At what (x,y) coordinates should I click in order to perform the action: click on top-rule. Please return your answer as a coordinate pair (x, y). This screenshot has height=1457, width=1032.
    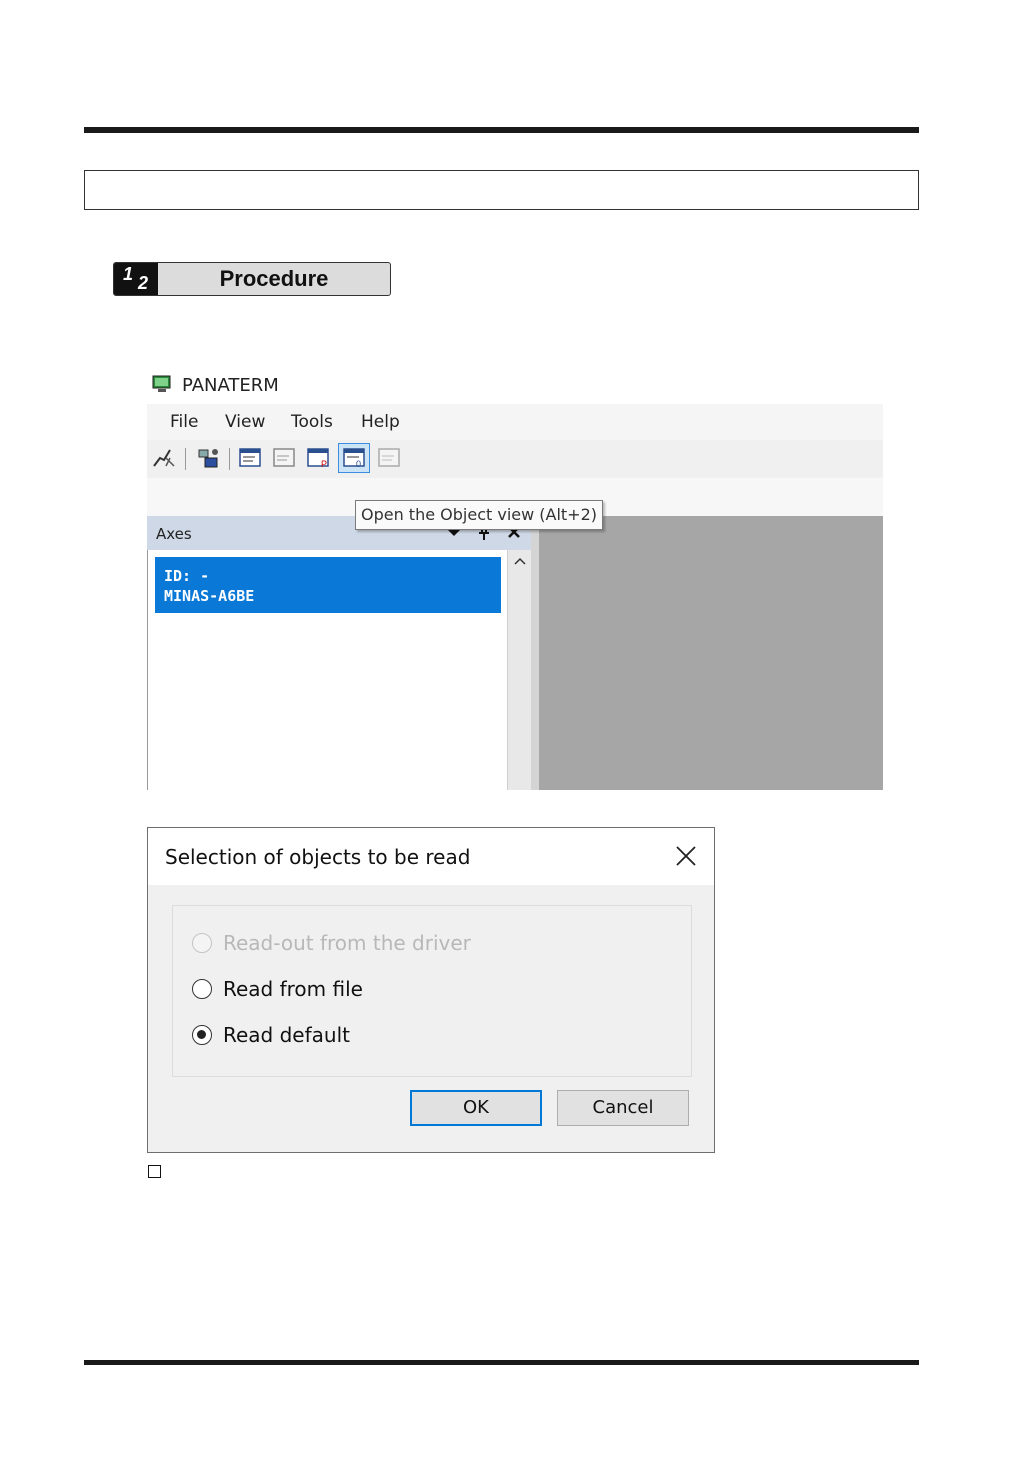
    Looking at the image, I should click on (501, 130).